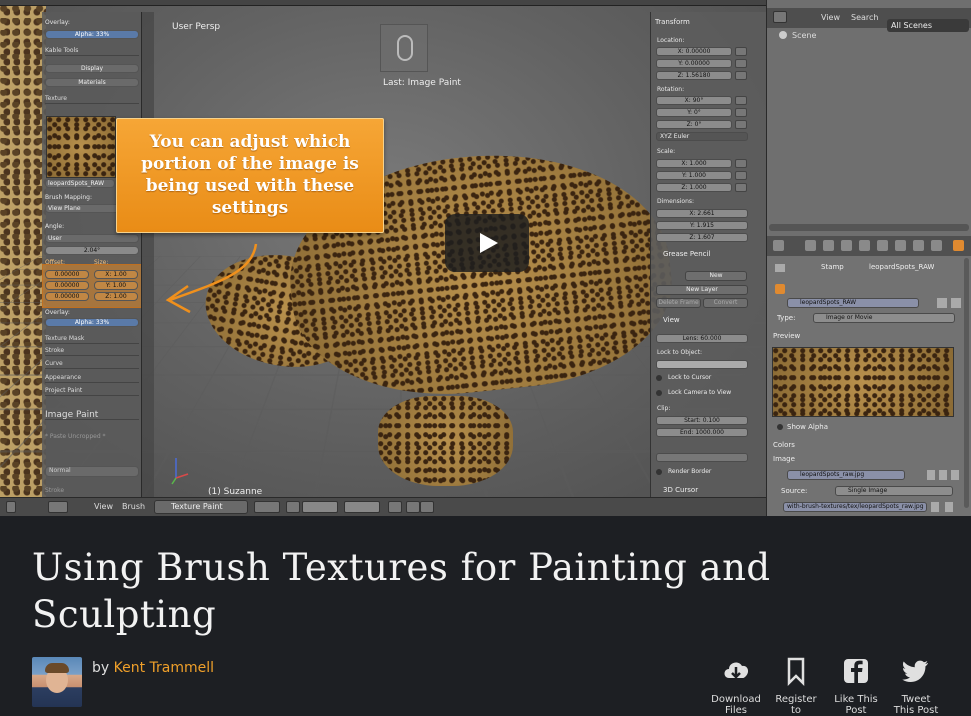 This screenshot has height=716, width=971. Describe the element at coordinates (846, 245) in the screenshot. I see `object-icon` at that location.